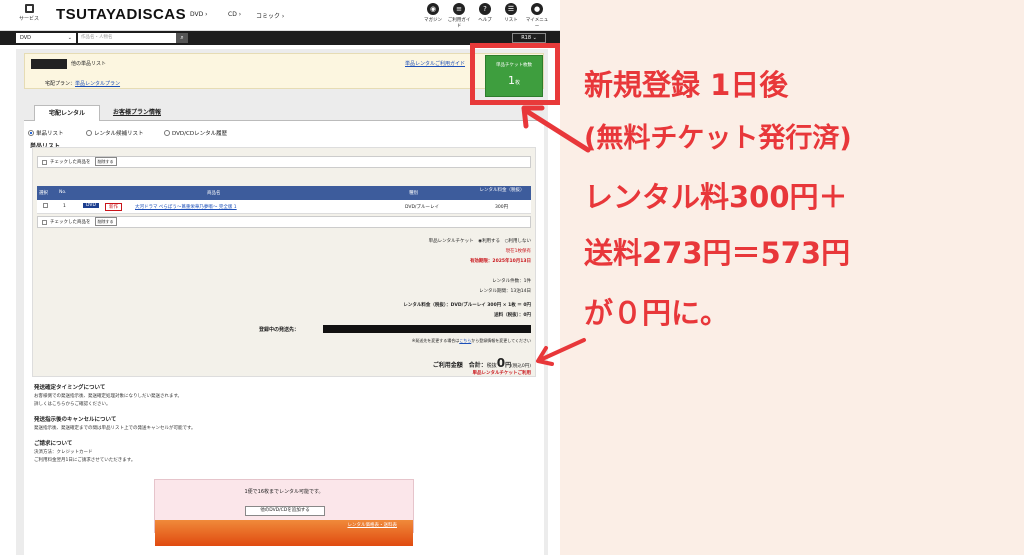 This screenshot has width=1024, height=555. What do you see at coordinates (686, 85) in the screenshot?
I see `annotation-line-1: 新規登録 1日後` at bounding box center [686, 85].